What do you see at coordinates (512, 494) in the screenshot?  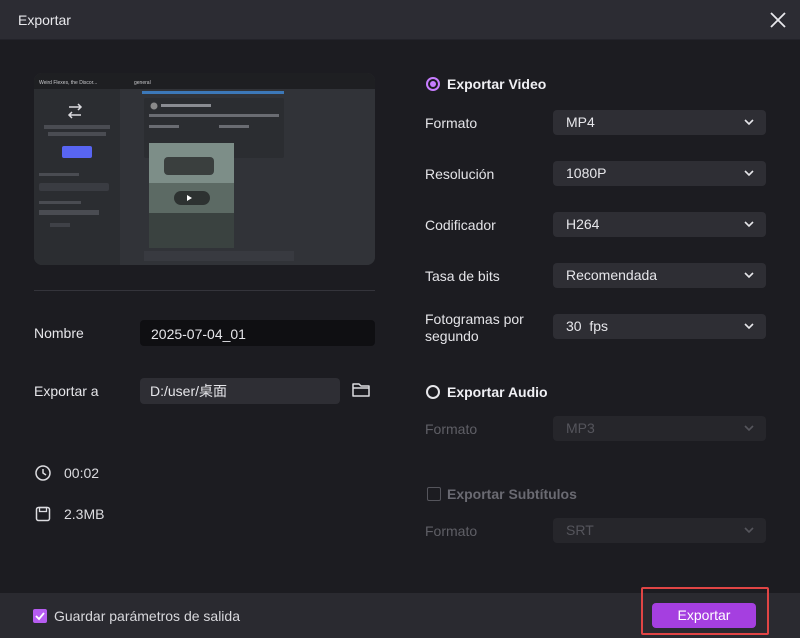 I see `export-subtitles-title: Exportar Subtítulos` at bounding box center [512, 494].